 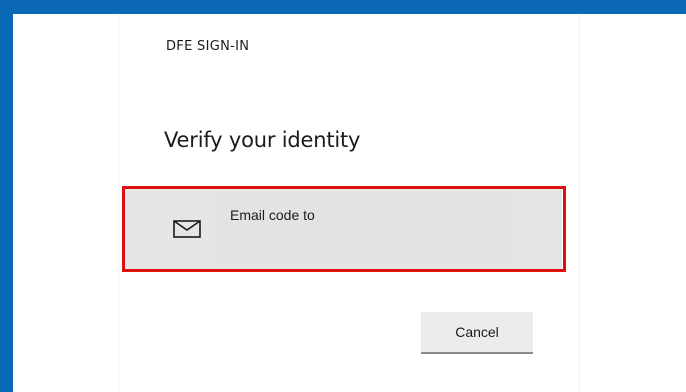 What do you see at coordinates (344, 229) in the screenshot?
I see `selection-highlight` at bounding box center [344, 229].